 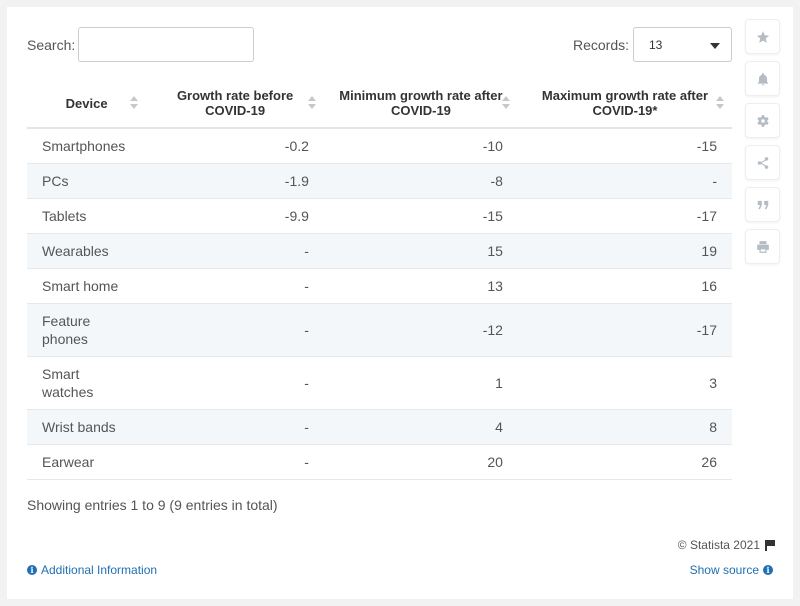 What do you see at coordinates (420, 383) in the screenshot?
I see `cell-min-growth-after: 1` at bounding box center [420, 383].